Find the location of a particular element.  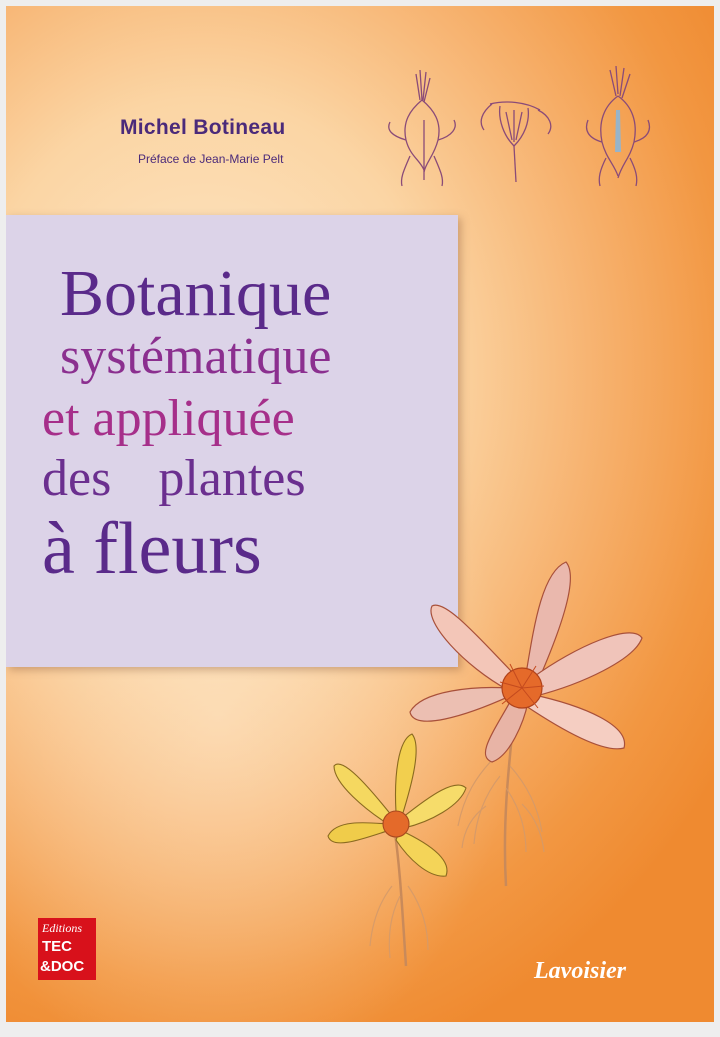

publisher-name: Lavoisier is located at coordinates (580, 971).